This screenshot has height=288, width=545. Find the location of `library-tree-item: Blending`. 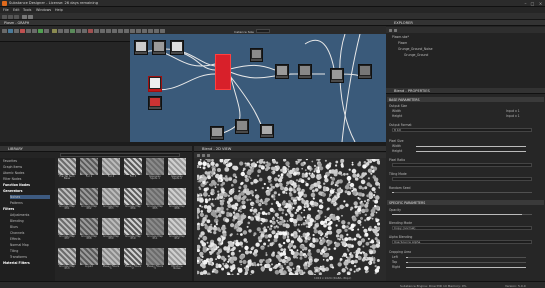

library-tree-item: Blending is located at coordinates (17, 221).